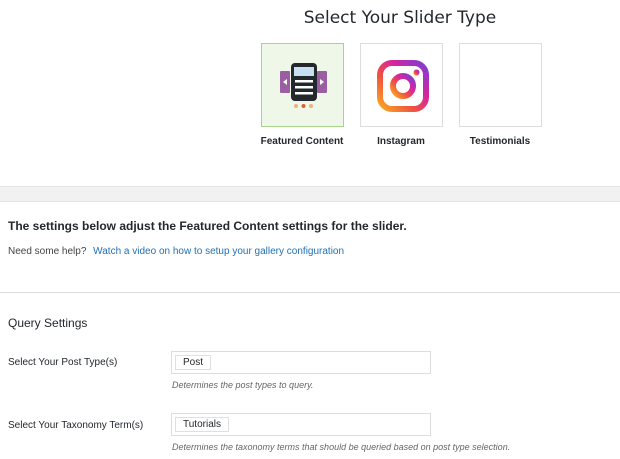  Describe the element at coordinates (47, 251) in the screenshot. I see `help-prefix: Need some help?` at that location.